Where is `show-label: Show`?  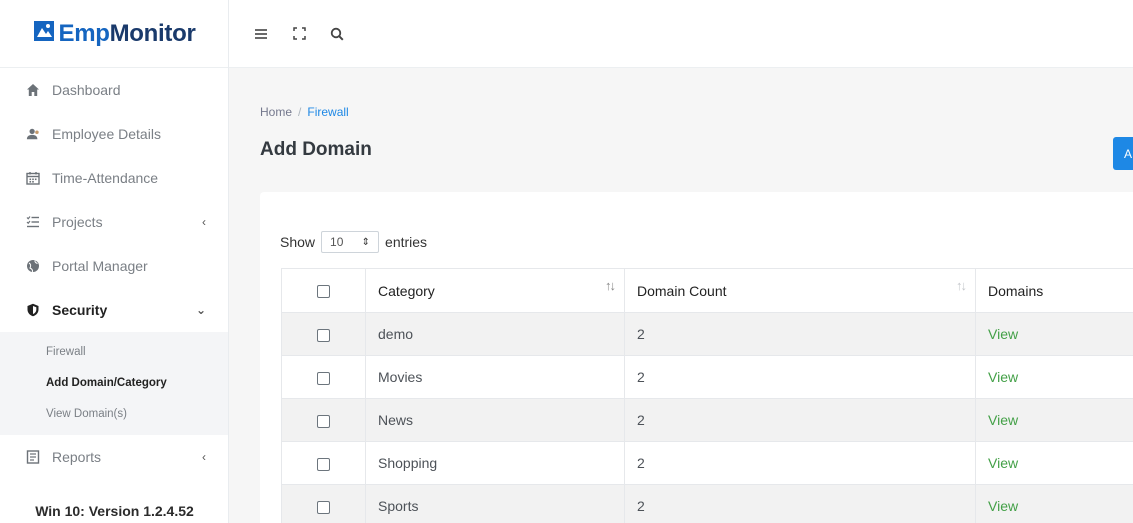
show-label: Show is located at coordinates (298, 242).